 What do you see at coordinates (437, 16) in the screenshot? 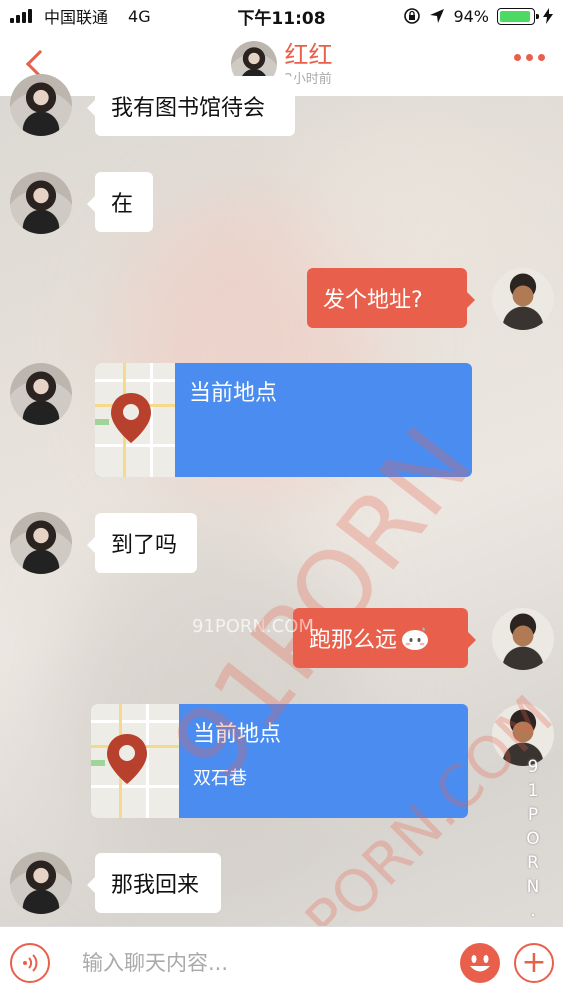
I see `location-arrow-icon` at bounding box center [437, 16].